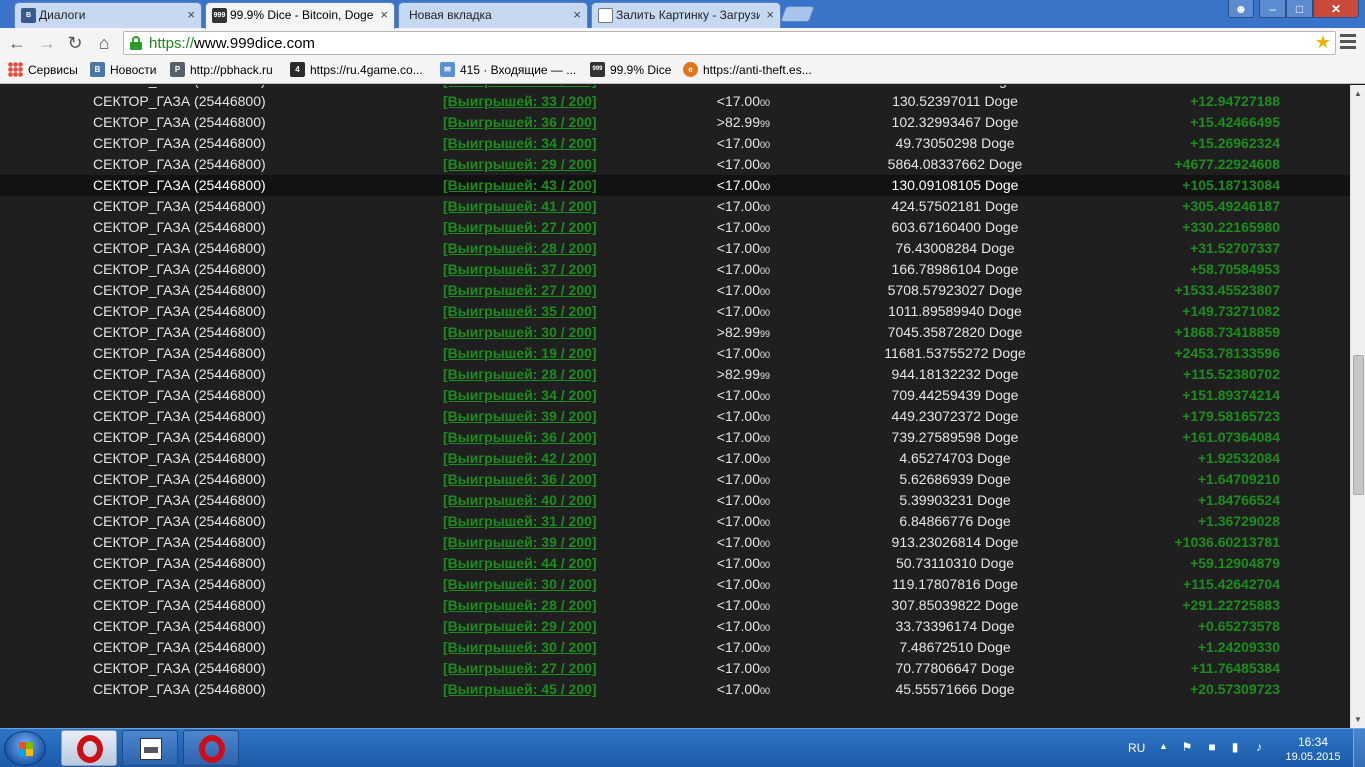  What do you see at coordinates (520, 311) in the screenshot?
I see `wins-link: [Выигрышей: 35 / 200]` at bounding box center [520, 311].